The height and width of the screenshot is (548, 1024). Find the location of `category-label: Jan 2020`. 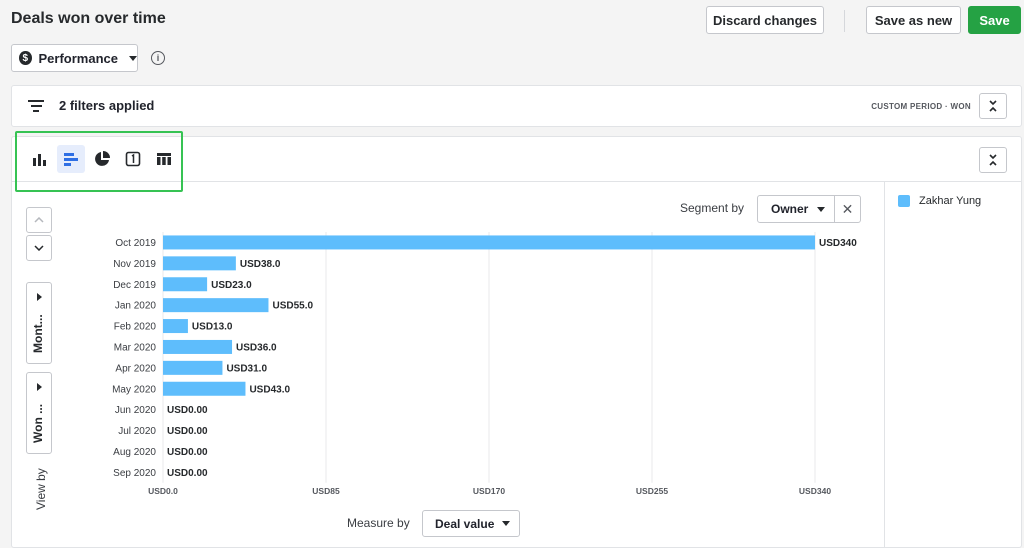

category-label: Jan 2020 is located at coordinates (136, 306).